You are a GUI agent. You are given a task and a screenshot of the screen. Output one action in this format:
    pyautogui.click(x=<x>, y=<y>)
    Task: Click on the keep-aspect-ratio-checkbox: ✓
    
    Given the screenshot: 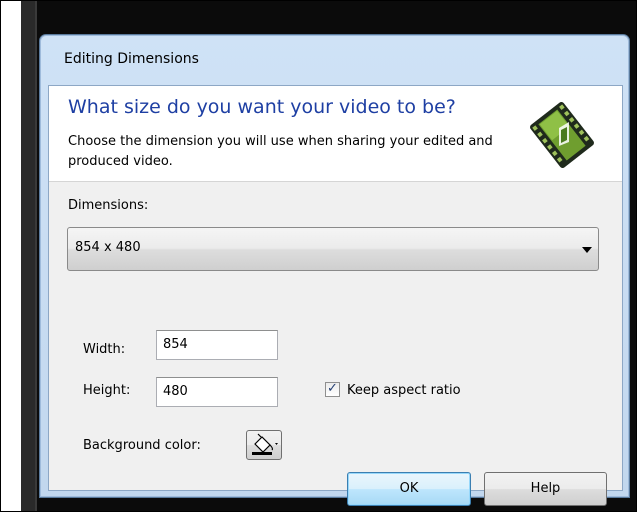 What is the action you would take?
    pyautogui.click(x=332, y=389)
    